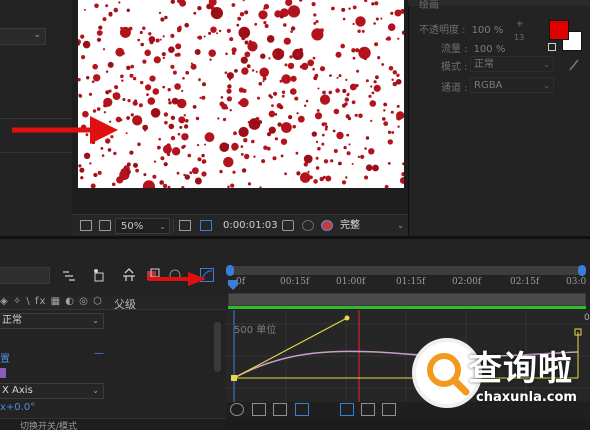 This screenshot has height=430, width=590. Describe the element at coordinates (52, 391) in the screenshot. I see `axis-mode-dropdown: X Axis ⌄` at that location.